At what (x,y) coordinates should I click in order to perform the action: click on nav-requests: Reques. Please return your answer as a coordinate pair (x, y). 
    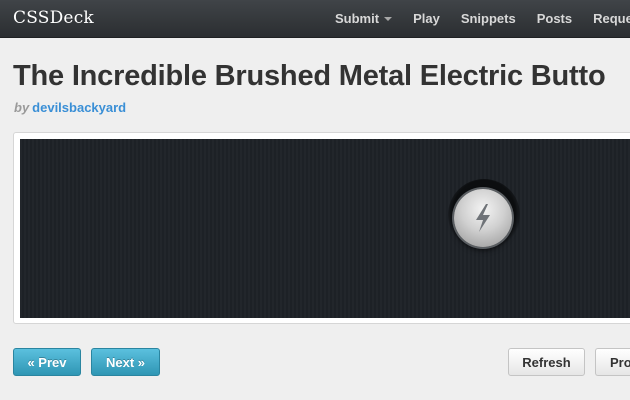
    Looking at the image, I should click on (611, 18).